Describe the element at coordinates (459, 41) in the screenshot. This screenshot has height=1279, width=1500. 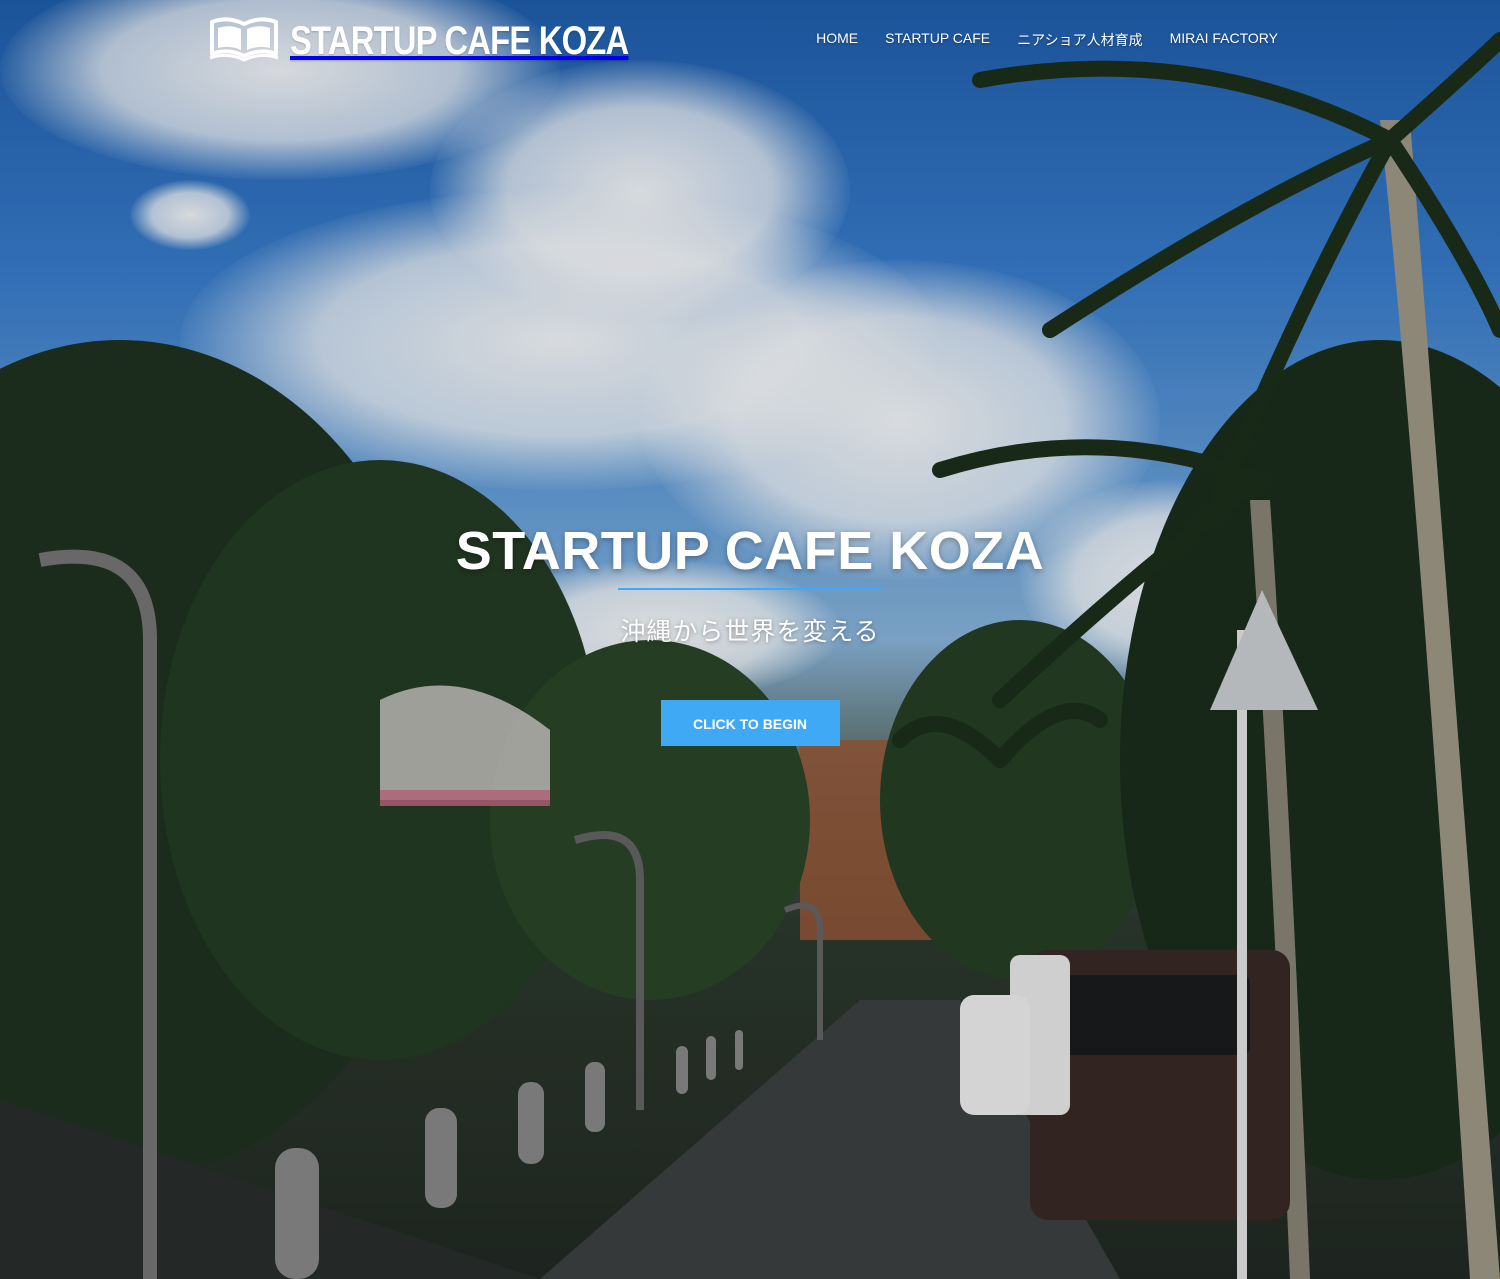
I see `logo-text: STARTUP CAFE KOZA` at that location.